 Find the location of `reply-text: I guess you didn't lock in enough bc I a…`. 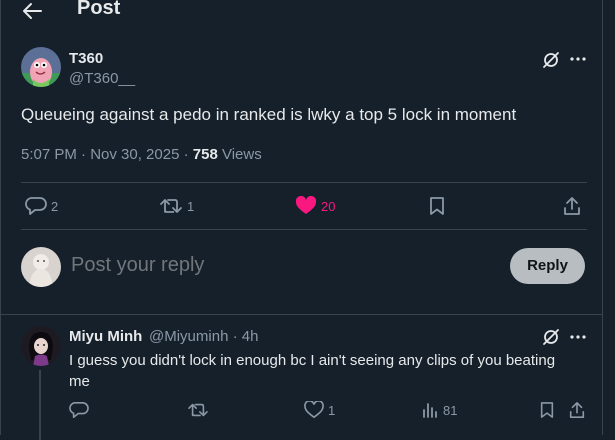

reply-text: I guess you didn't lock in enough bc I a… is located at coordinates (312, 371).